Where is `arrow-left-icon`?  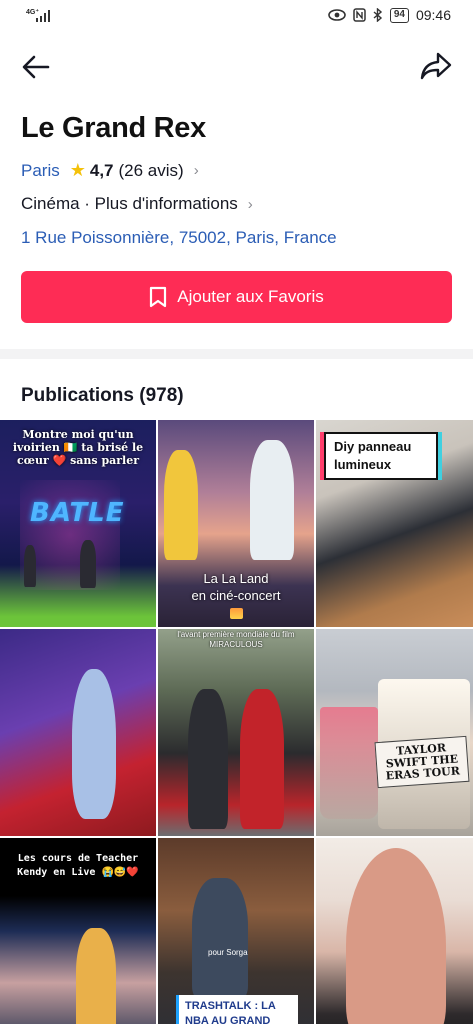
arrow-left-icon is located at coordinates (36, 67).